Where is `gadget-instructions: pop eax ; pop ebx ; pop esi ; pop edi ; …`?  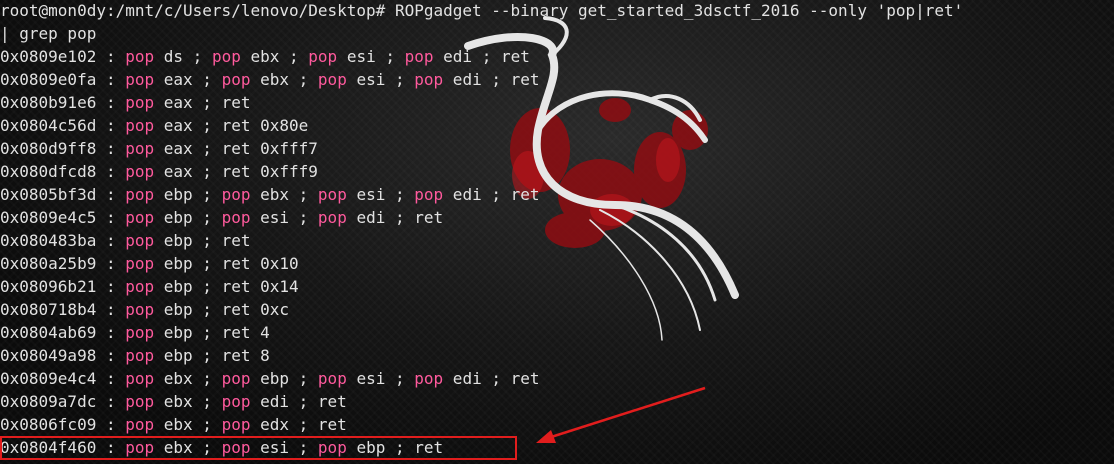
gadget-instructions: pop eax ; pop ebx ; pop esi ; pop edi ; … is located at coordinates (332, 79).